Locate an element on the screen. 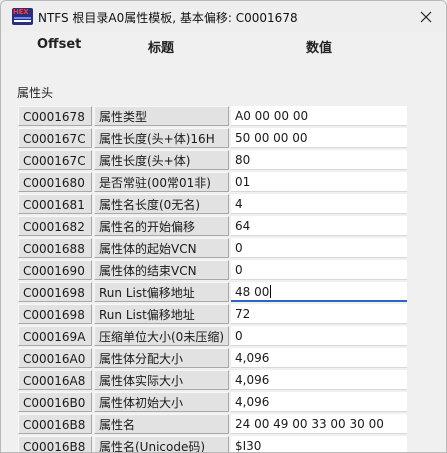 Image resolution: width=447 pixels, height=453 pixels. template-row: C00016B0 属性体初始大小 4,096 is located at coordinates (213, 402).